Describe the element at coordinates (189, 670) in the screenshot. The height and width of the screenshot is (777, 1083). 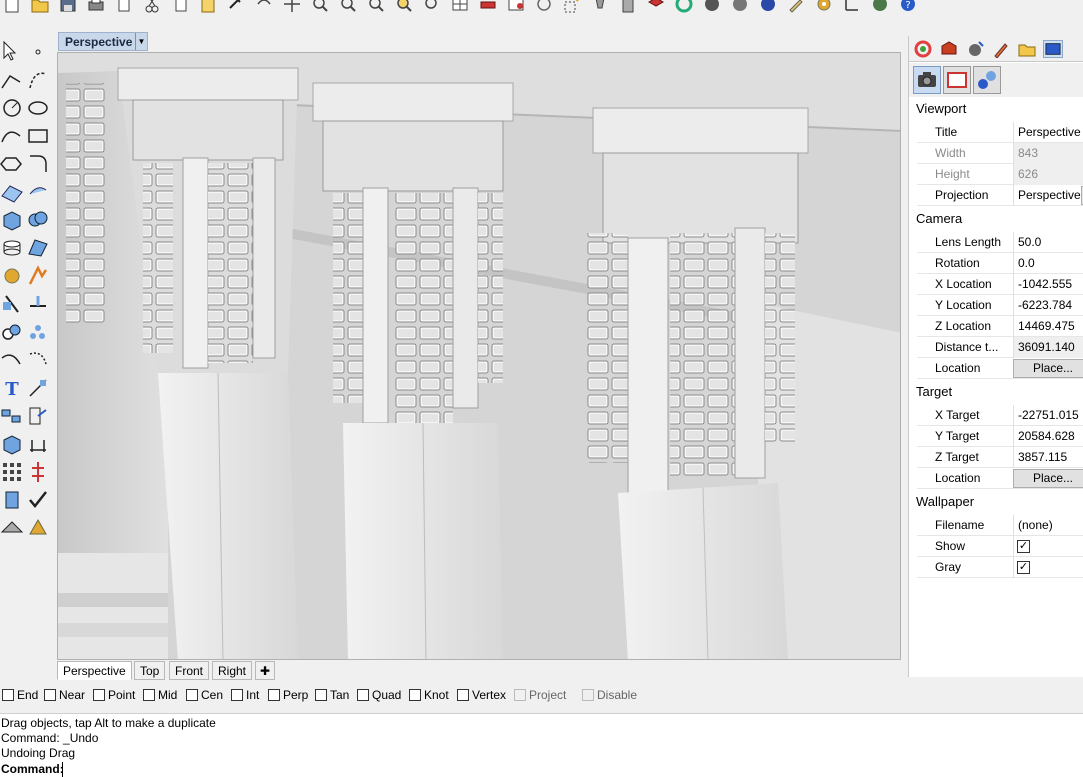
I see `tab-front: Front` at that location.